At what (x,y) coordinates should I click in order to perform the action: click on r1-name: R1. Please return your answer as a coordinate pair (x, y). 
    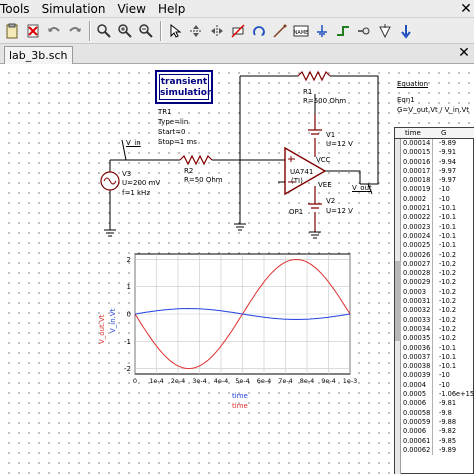
    Looking at the image, I should click on (308, 92).